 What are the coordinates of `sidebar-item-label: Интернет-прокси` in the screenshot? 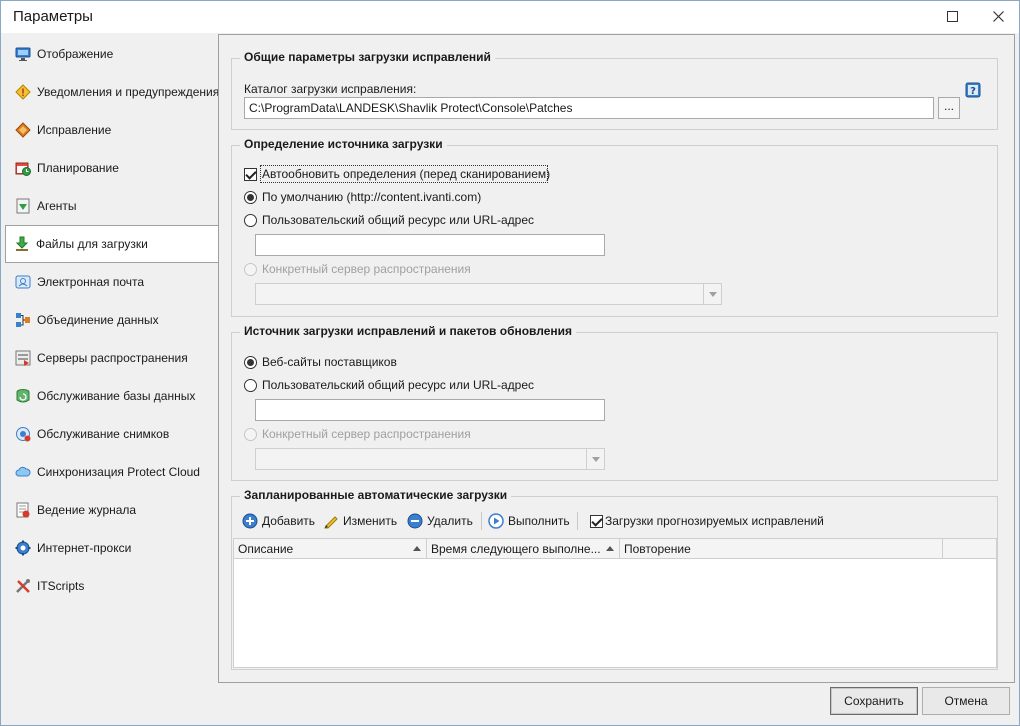 It's located at (84, 548).